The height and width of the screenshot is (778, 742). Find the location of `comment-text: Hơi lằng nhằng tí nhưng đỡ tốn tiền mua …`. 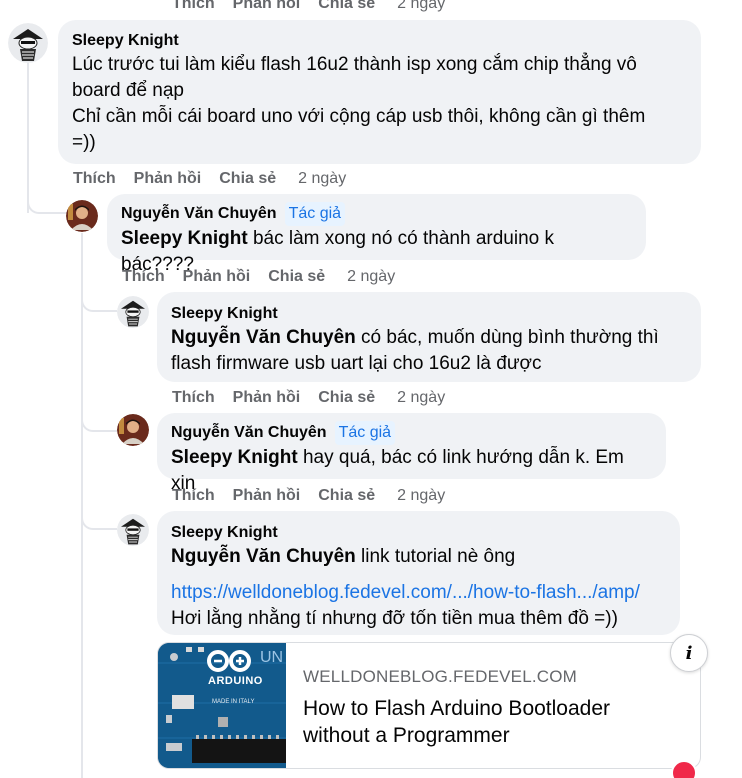

comment-text: Hơi lằng nhằng tí nhưng đỡ tốn tiền mua … is located at coordinates (394, 618).